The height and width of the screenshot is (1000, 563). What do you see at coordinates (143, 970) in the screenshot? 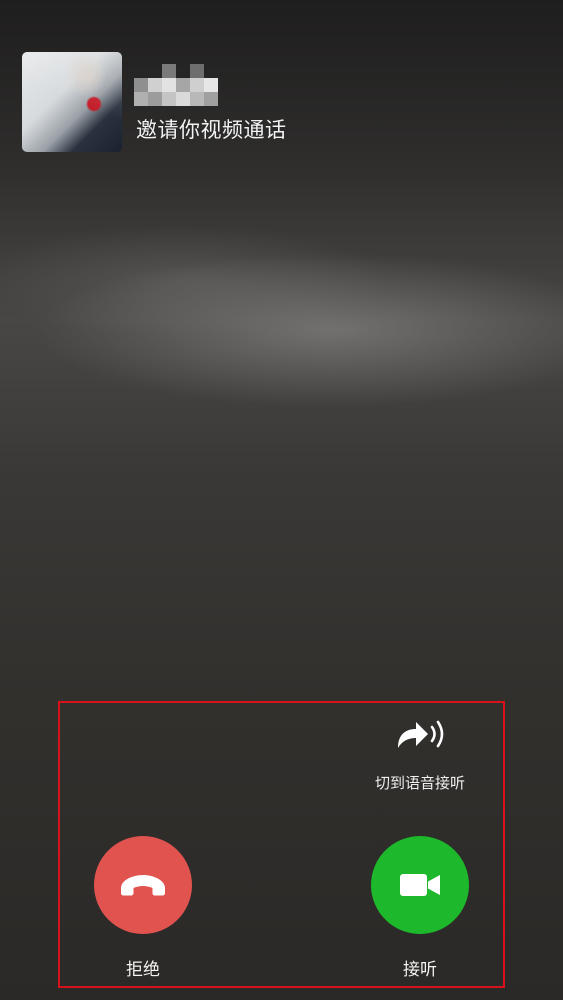
I see `decline-label: 拒绝` at bounding box center [143, 970].